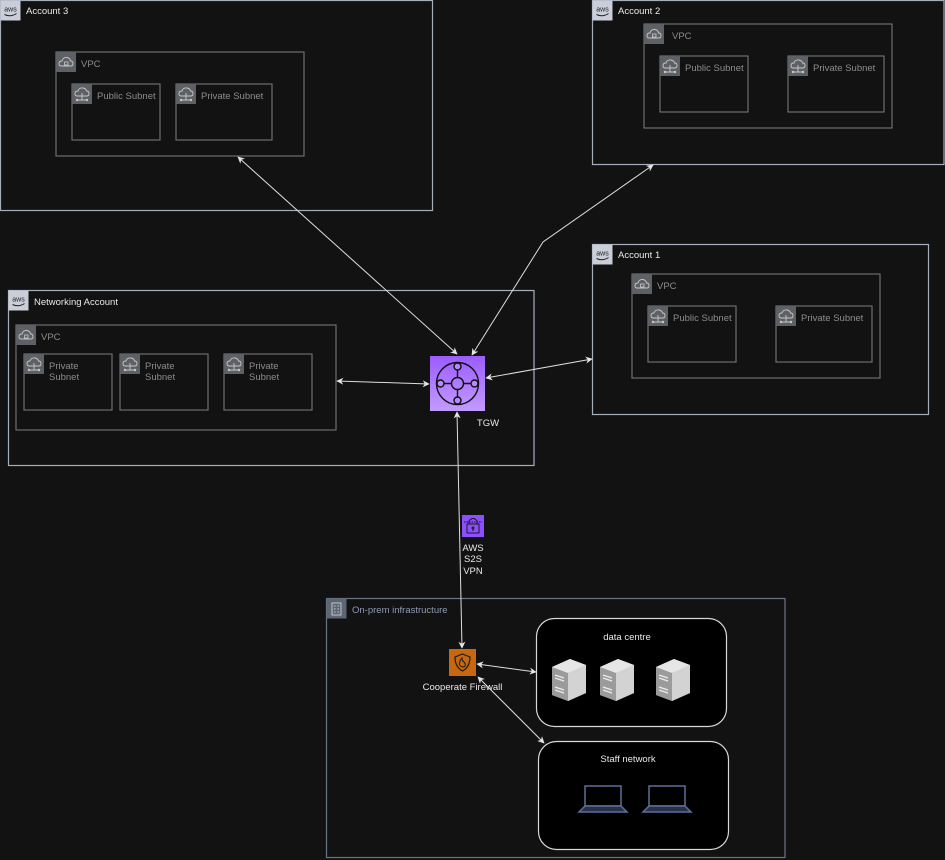 This screenshot has height=860, width=945. Describe the element at coordinates (639, 11) in the screenshot. I see `account-label: Account 2` at that location.